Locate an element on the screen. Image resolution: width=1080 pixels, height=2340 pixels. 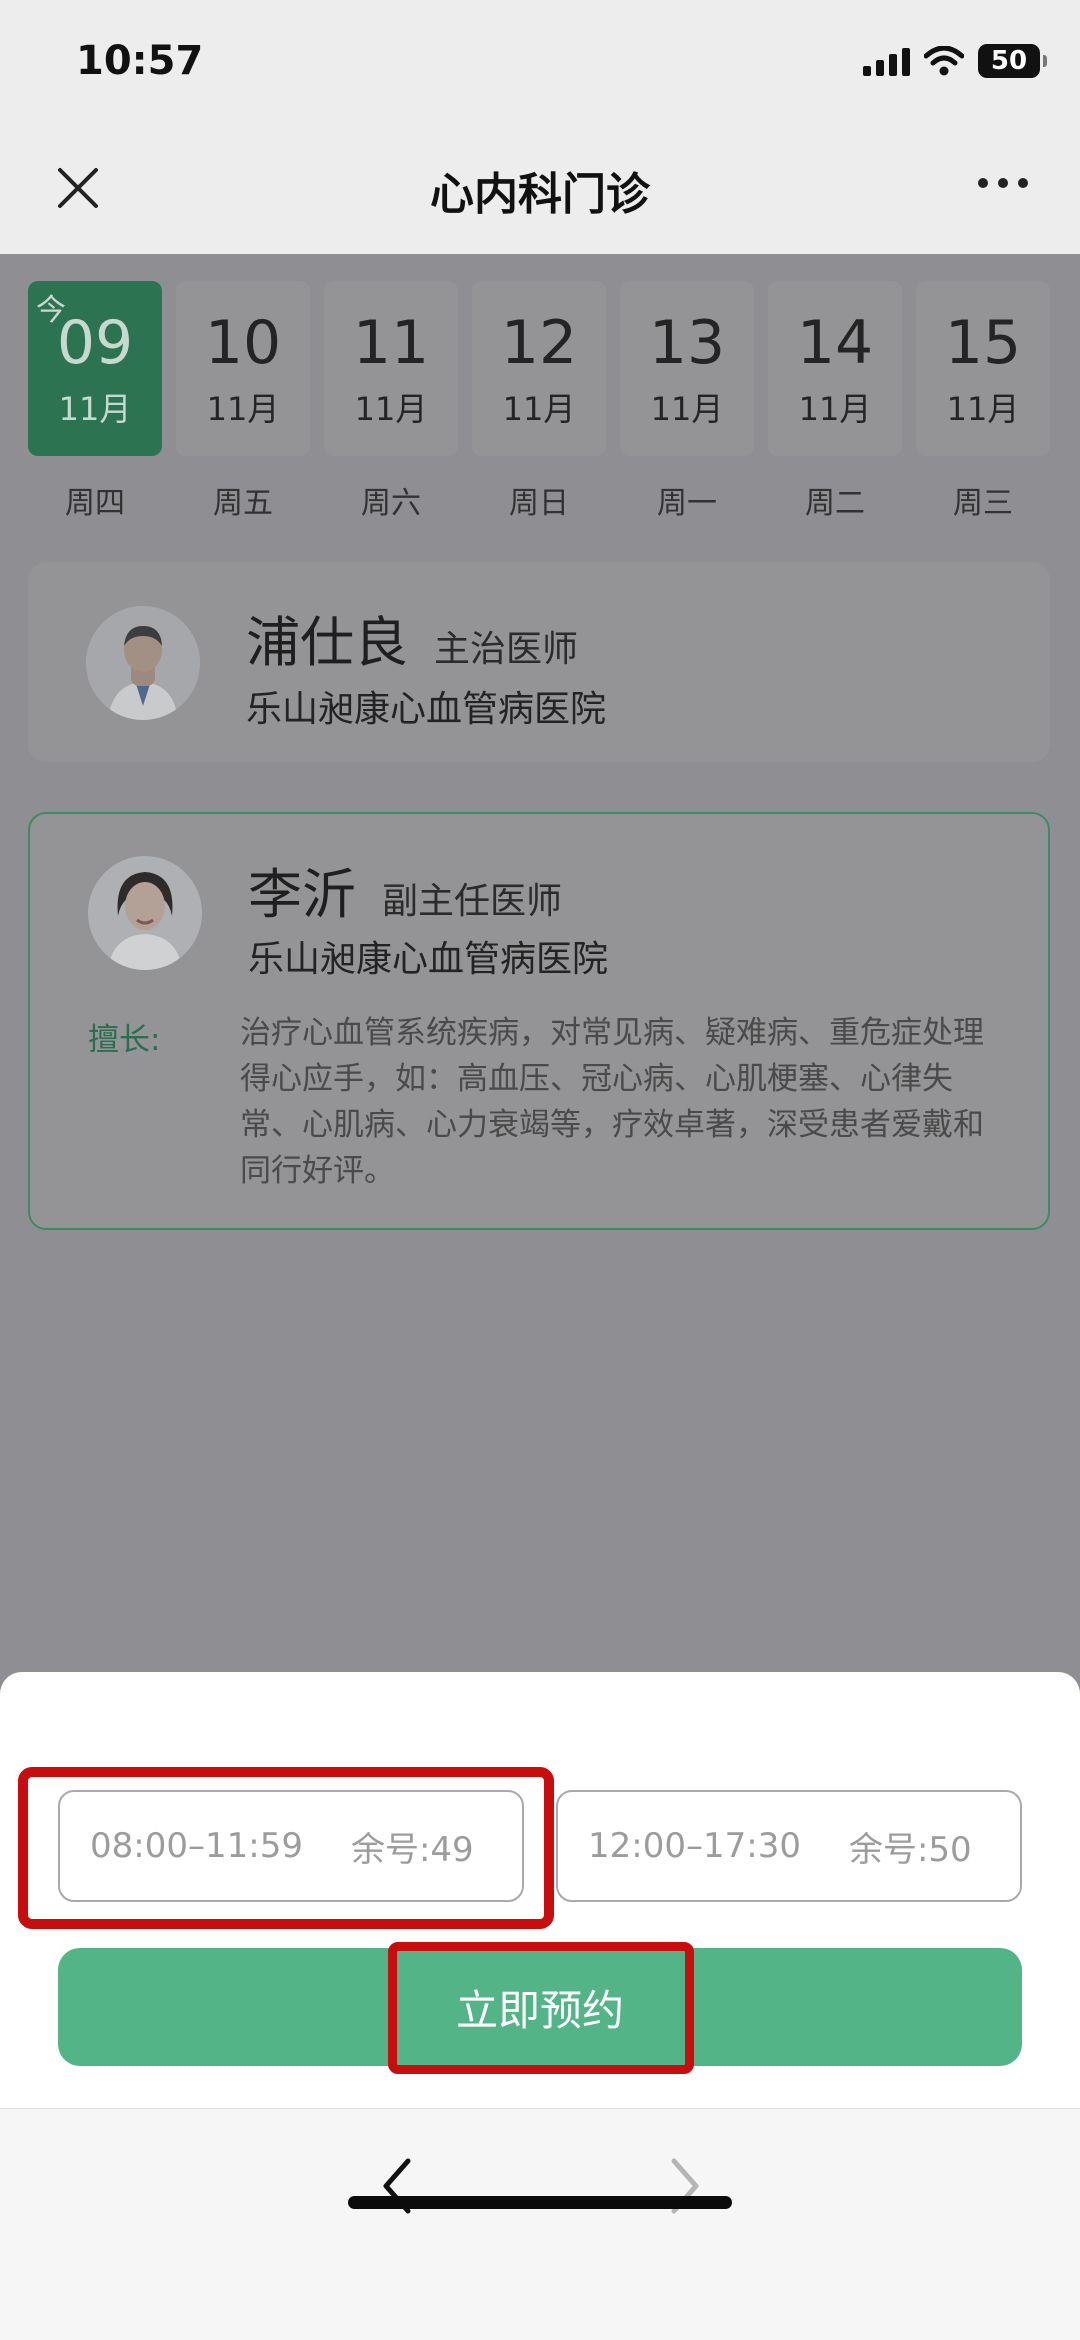
date-item-13: 13 11月 周一 is located at coordinates (687, 401).